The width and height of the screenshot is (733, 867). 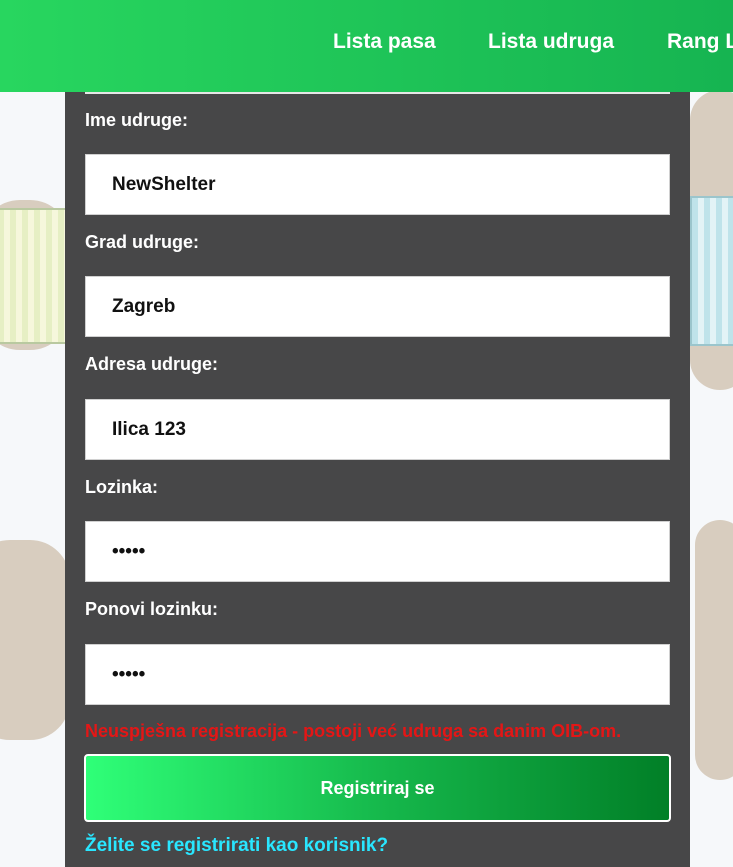 What do you see at coordinates (377, 184) in the screenshot?
I see `shelter-name-input` at bounding box center [377, 184].